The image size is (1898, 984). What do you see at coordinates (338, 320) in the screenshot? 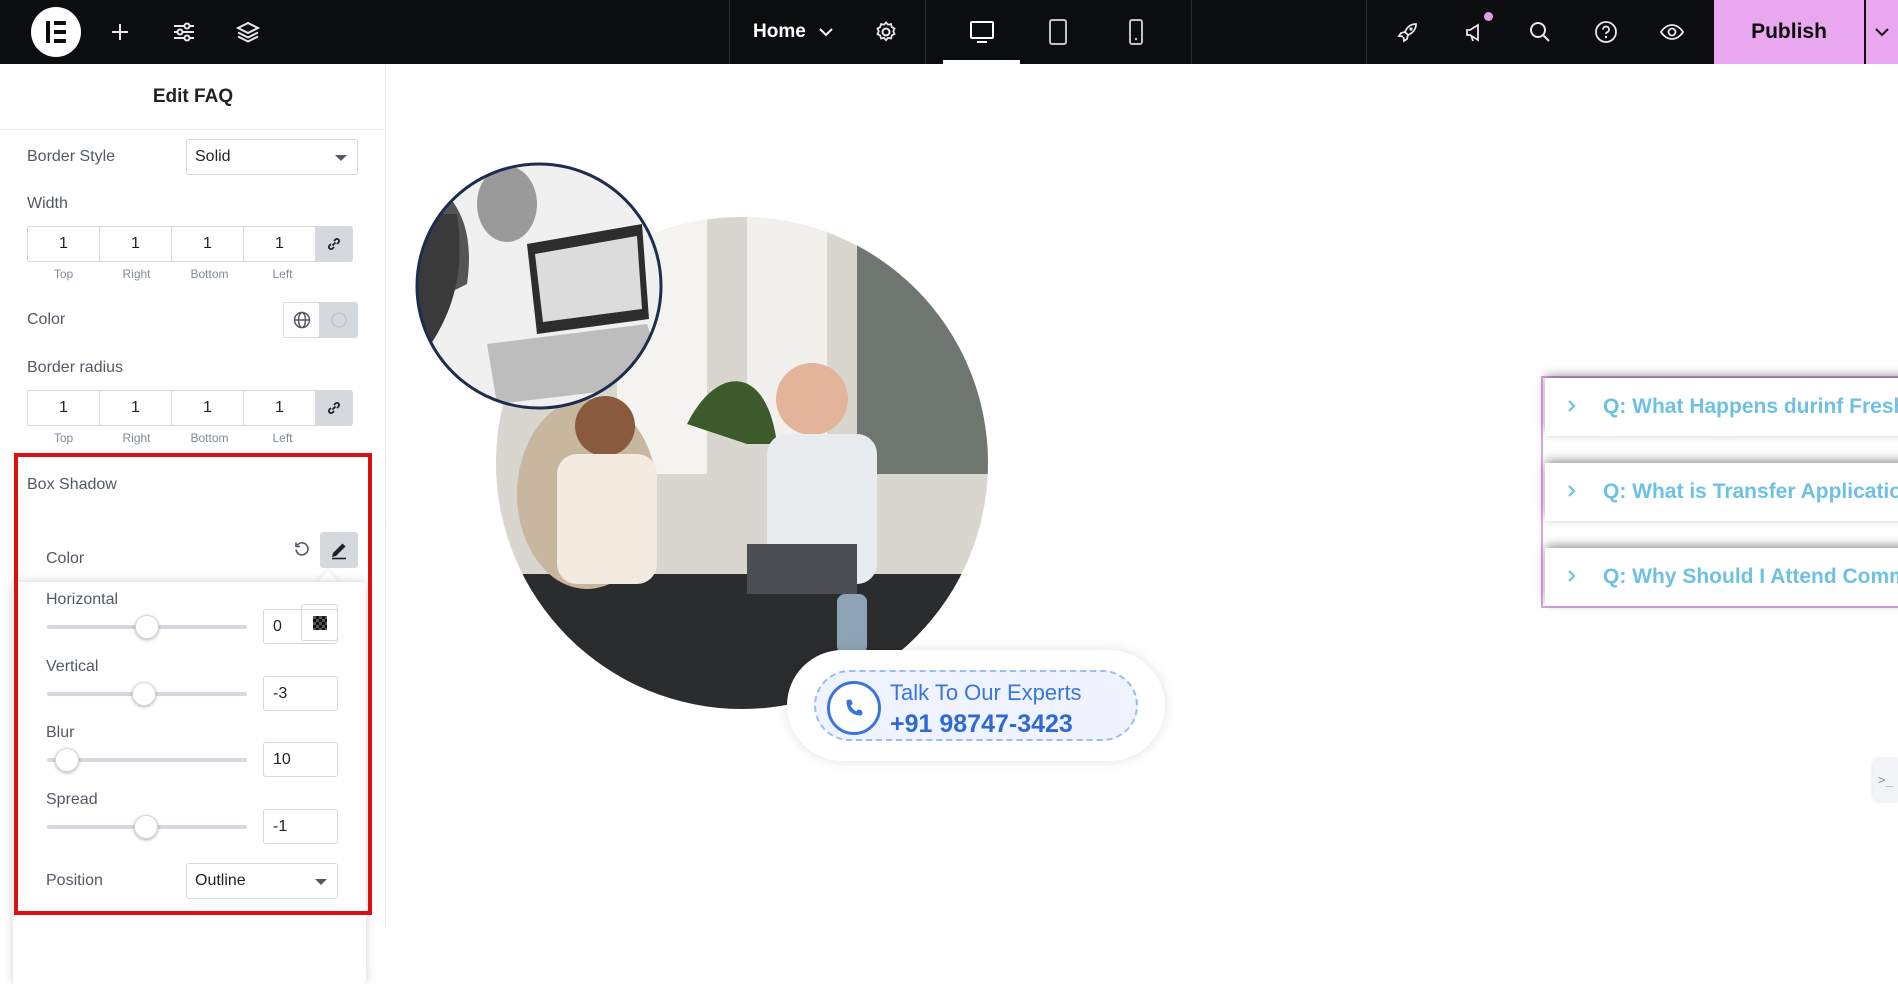
I see `color-picker-swatch` at bounding box center [338, 320].